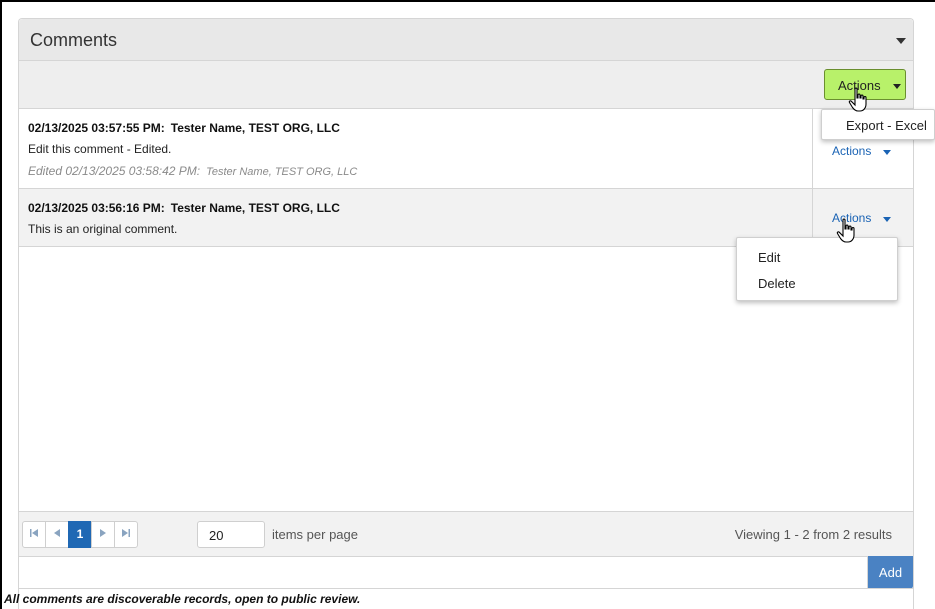  I want to click on edited-author: Tester Name, TEST ORG, LLC, so click(282, 172).